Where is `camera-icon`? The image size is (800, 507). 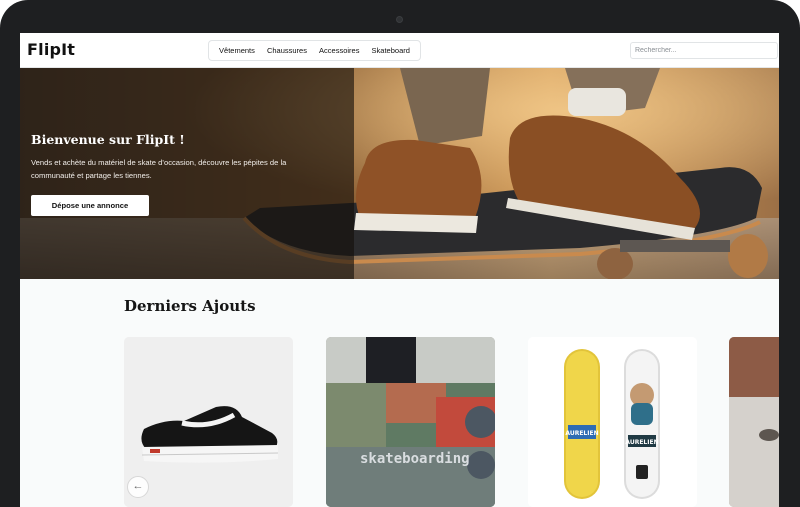
camera-icon is located at coordinates (399, 19).